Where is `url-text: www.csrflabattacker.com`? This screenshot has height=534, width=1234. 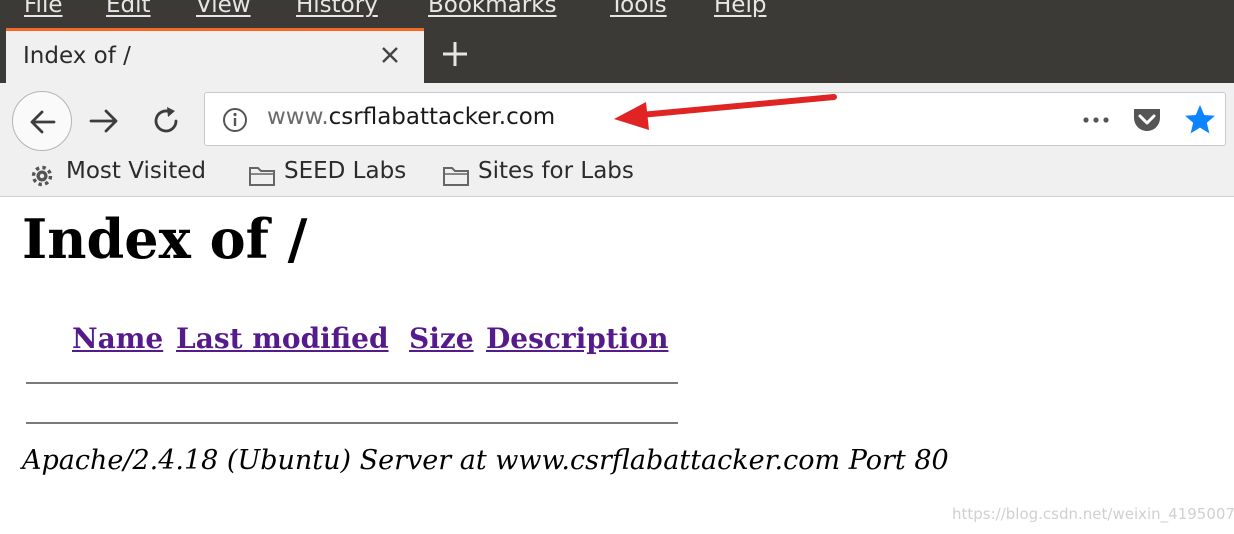
url-text: www.csrflabattacker.com is located at coordinates (411, 117).